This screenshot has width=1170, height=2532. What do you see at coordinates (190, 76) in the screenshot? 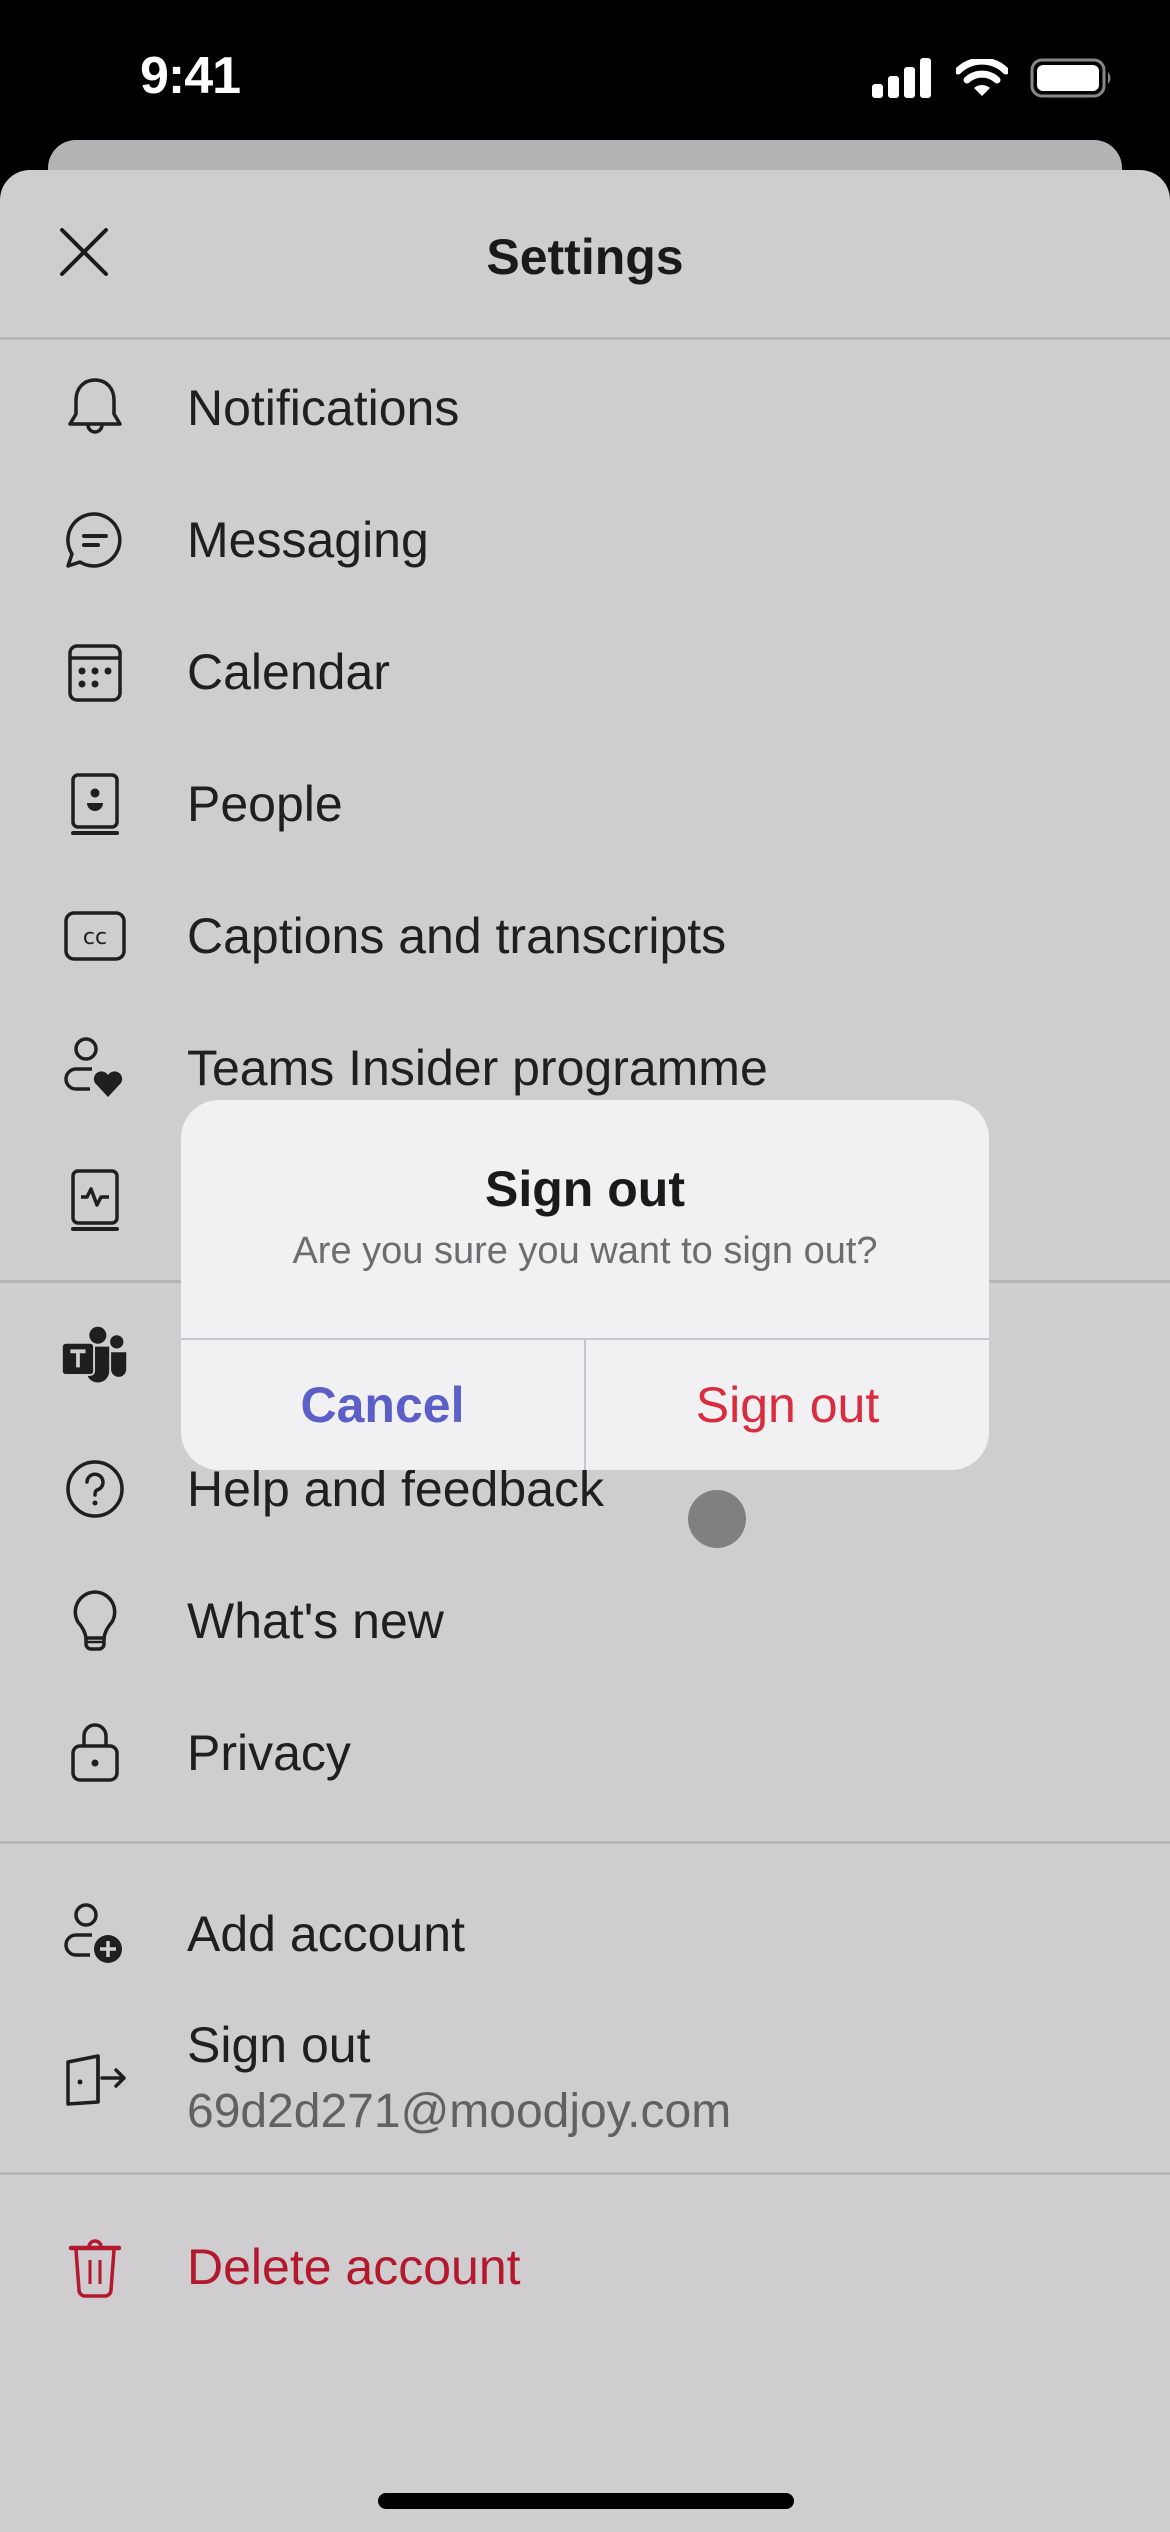
I see `status-time: 9:41` at bounding box center [190, 76].